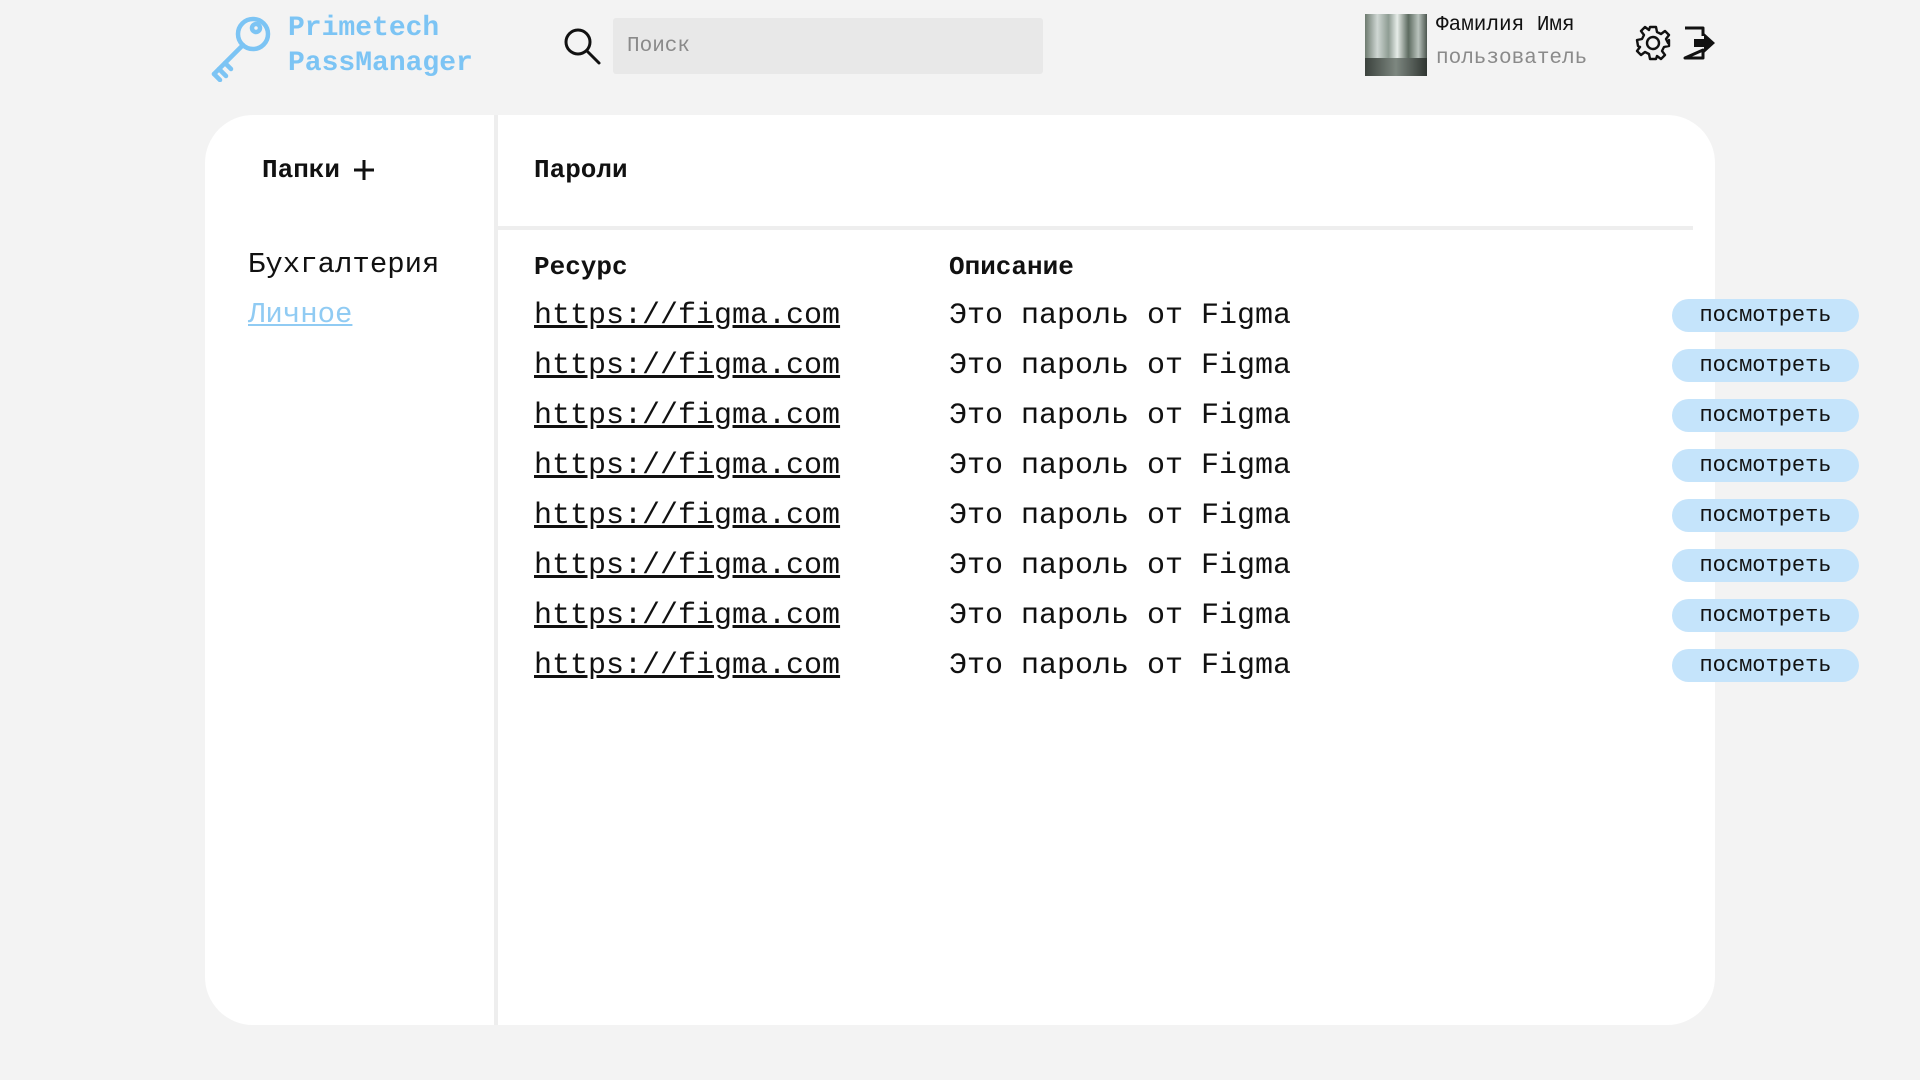 The height and width of the screenshot is (1080, 1920). I want to click on search-input, so click(828, 46).